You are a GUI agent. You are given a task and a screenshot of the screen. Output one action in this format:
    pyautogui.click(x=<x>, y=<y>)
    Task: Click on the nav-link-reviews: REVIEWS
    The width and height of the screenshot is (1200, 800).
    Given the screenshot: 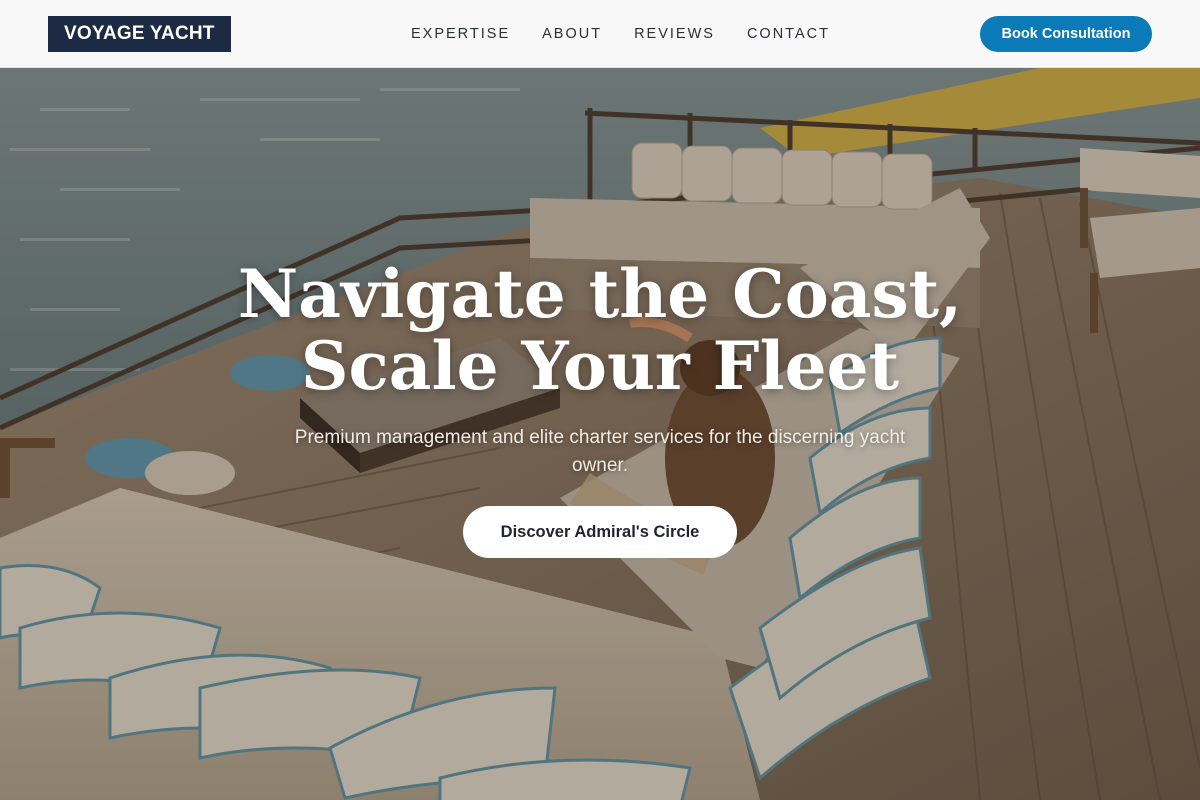 What is the action you would take?
    pyautogui.click(x=674, y=34)
    